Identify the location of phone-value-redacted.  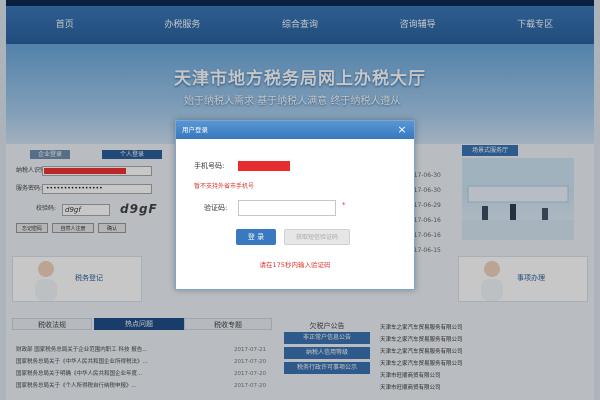
(264, 166).